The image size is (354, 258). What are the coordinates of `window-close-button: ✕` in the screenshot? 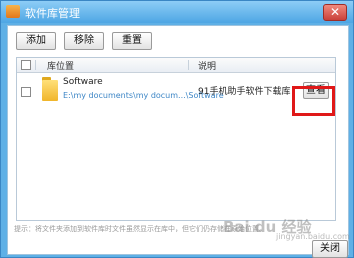 It's located at (335, 12).